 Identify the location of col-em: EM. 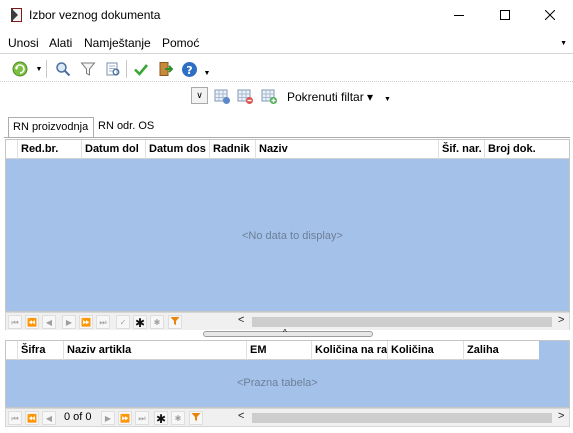
(279, 350).